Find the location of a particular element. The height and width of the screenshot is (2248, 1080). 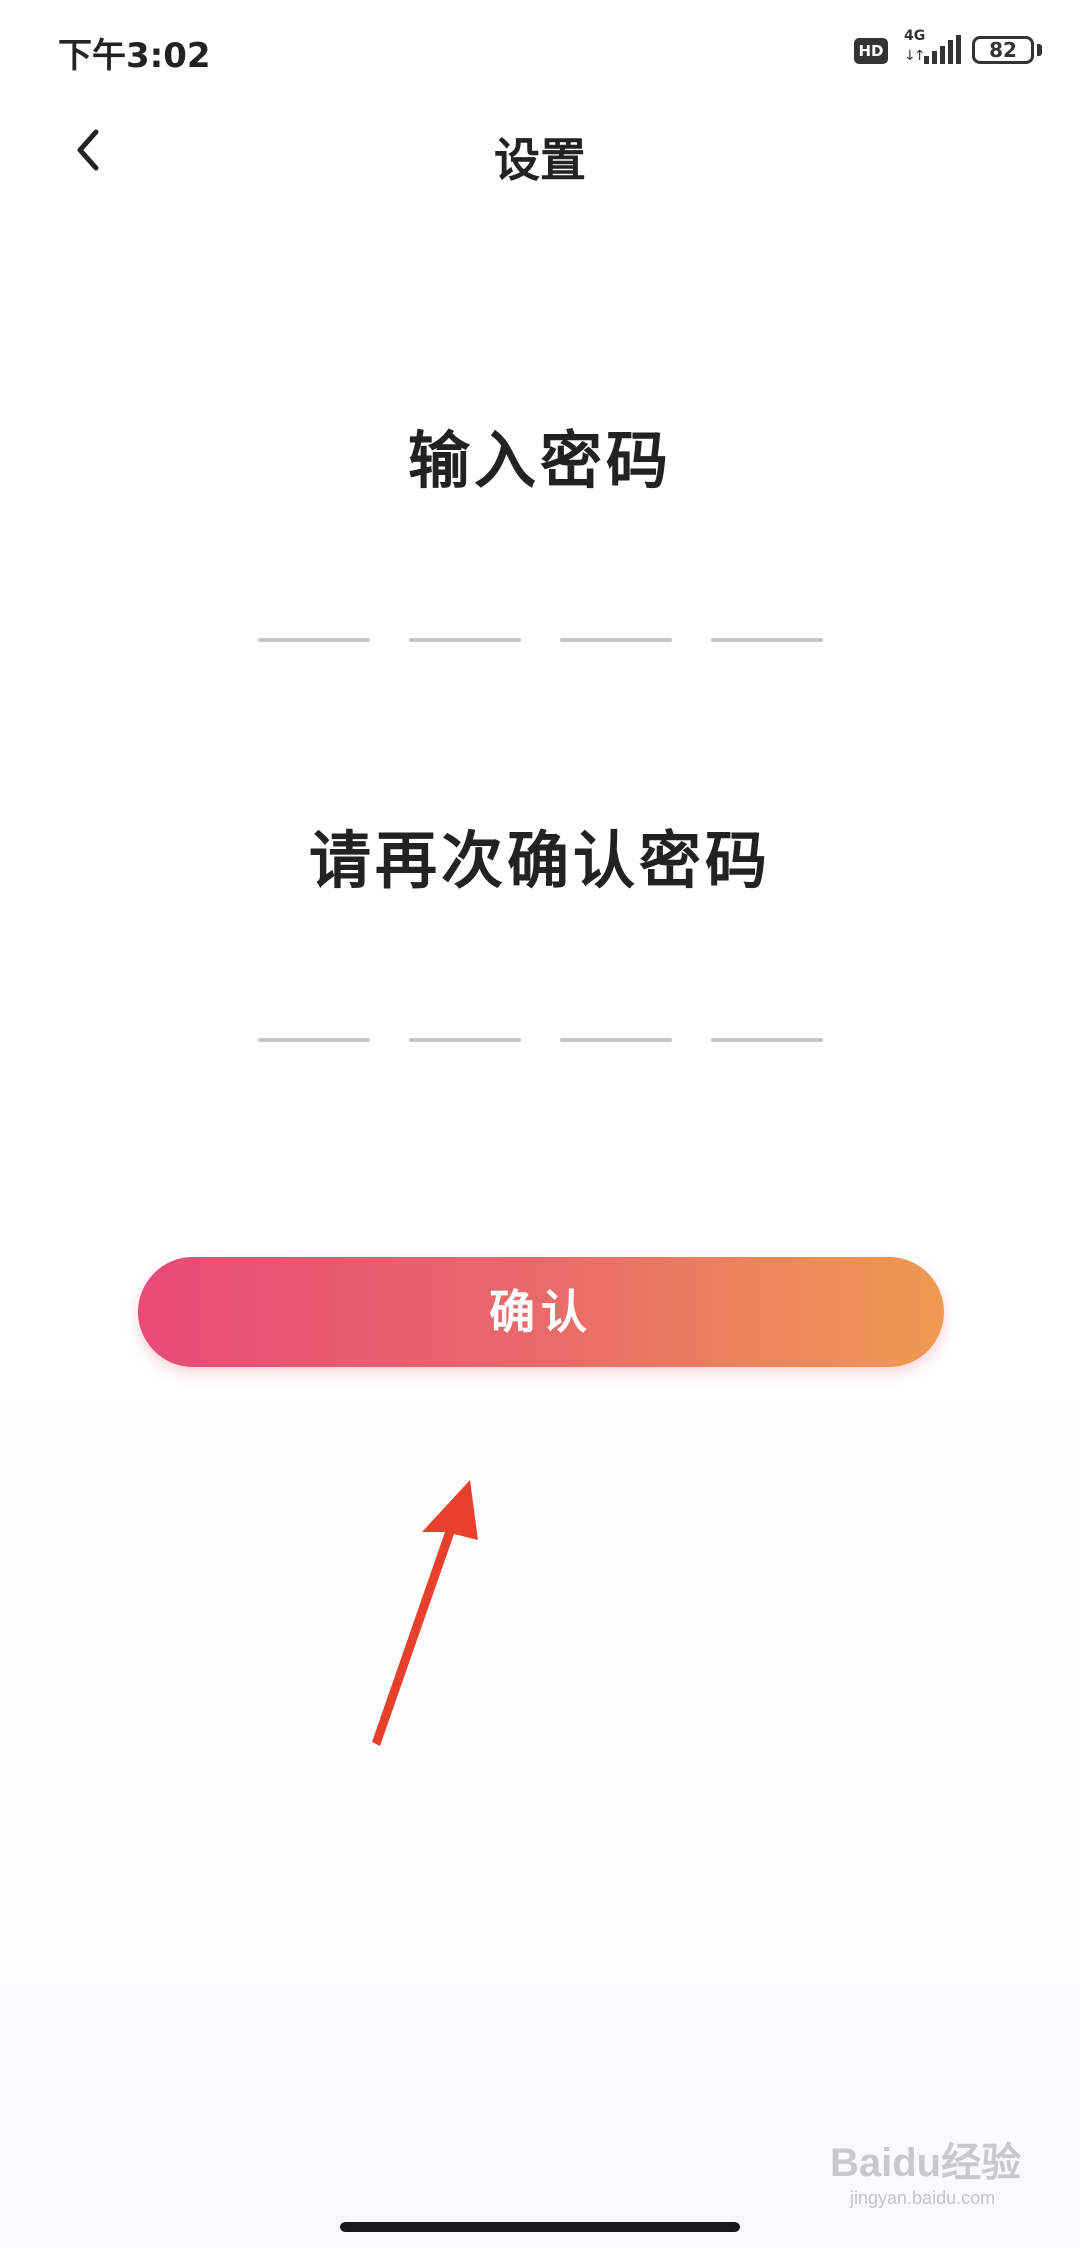

home-indicator is located at coordinates (540, 2227).